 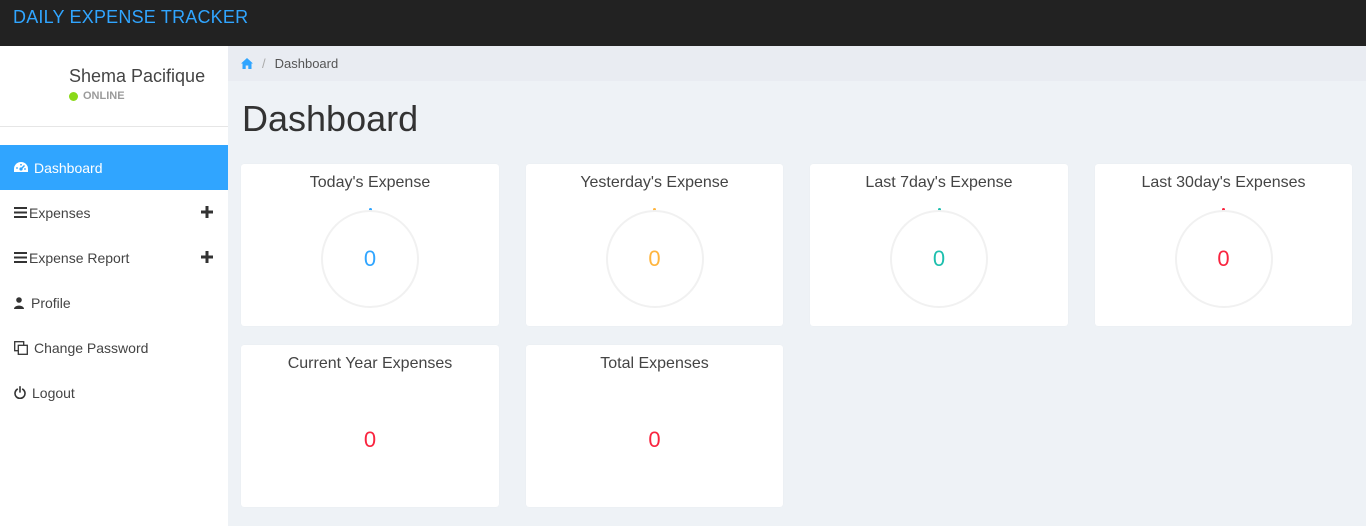 I want to click on card-title: Yesterday's Expense, so click(x=654, y=182).